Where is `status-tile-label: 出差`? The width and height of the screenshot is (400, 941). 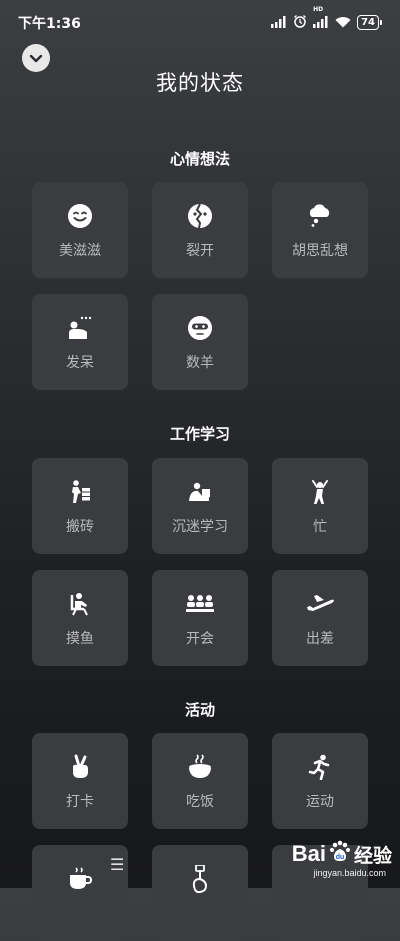 status-tile-label: 出差 is located at coordinates (320, 639).